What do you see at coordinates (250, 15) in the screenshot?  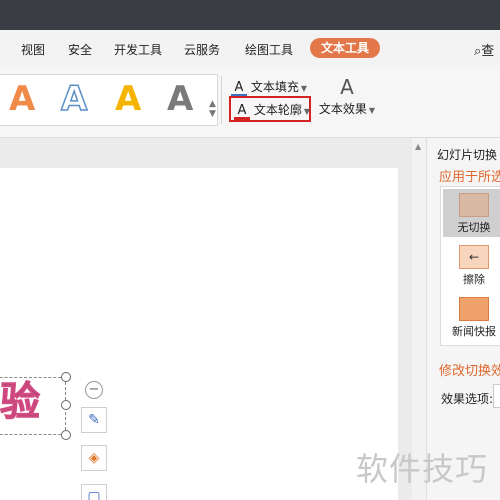 I see `window-titlebar` at bounding box center [250, 15].